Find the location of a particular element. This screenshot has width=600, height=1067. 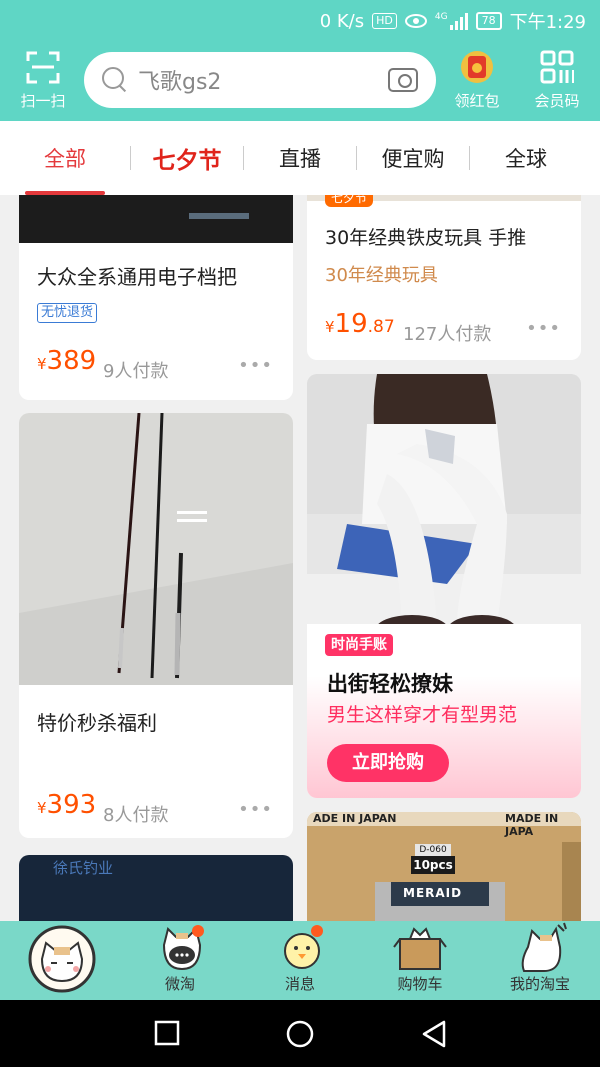

tab-bargain: 便宜购 is located at coordinates (413, 158).